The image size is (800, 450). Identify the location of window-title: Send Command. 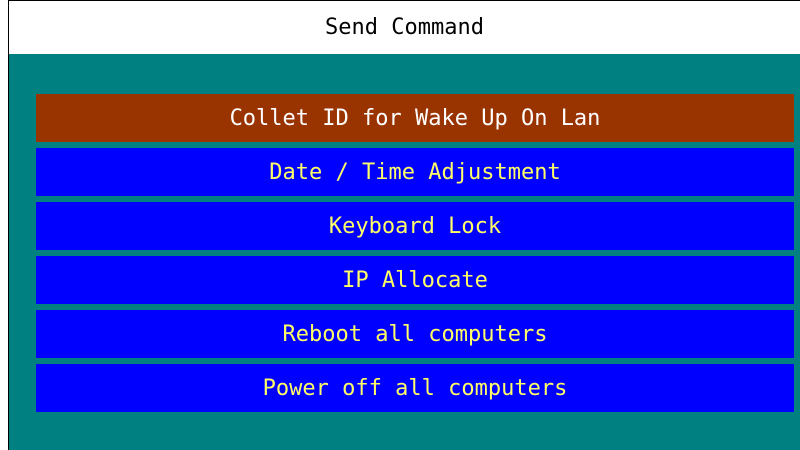
(404, 27).